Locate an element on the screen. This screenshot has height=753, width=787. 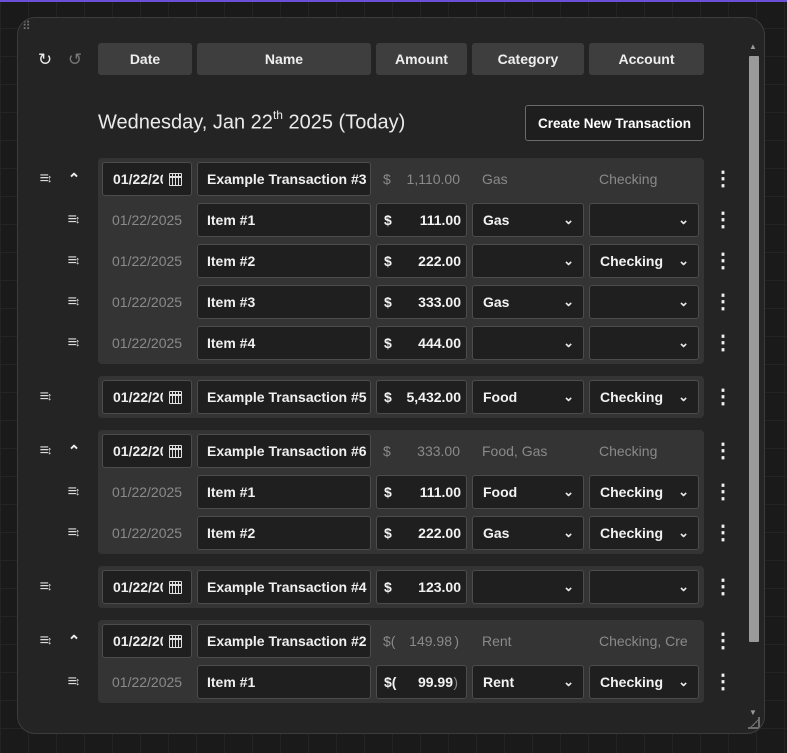
vertical-scrollbar: ▲ ▼ is located at coordinates (753, 380).